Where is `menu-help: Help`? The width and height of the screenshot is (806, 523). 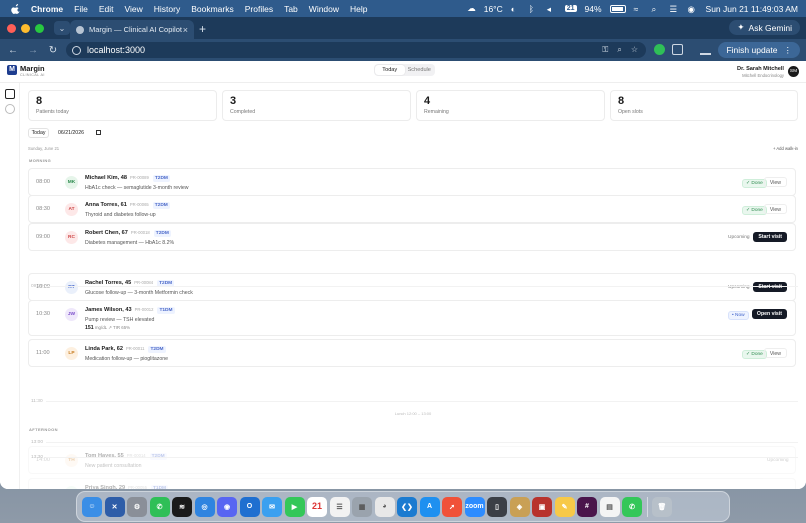 menu-help: Help is located at coordinates (358, 9).